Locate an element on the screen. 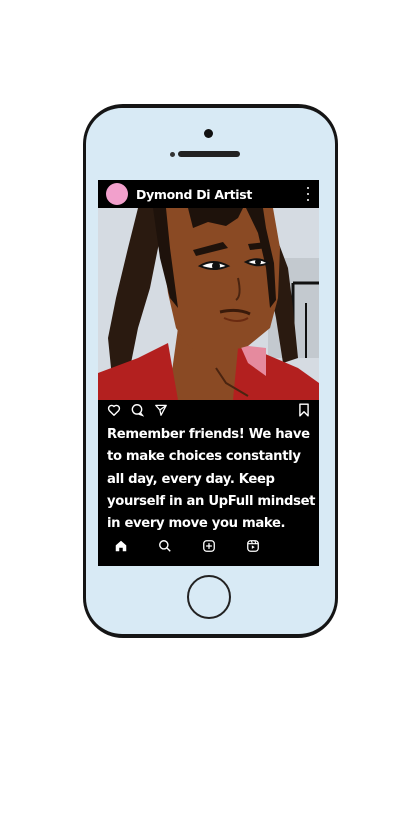 The width and height of the screenshot is (412, 824). home-icon is located at coordinates (121, 546).